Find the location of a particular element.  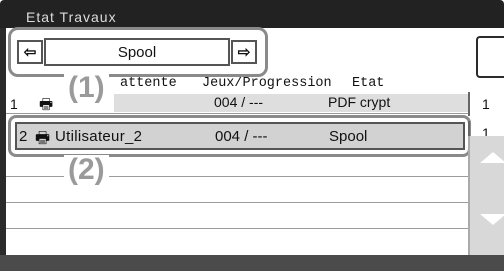

table-row-selected: 2 🖶 Utilisateur_2 004 / --- Spool is located at coordinates (240, 136).